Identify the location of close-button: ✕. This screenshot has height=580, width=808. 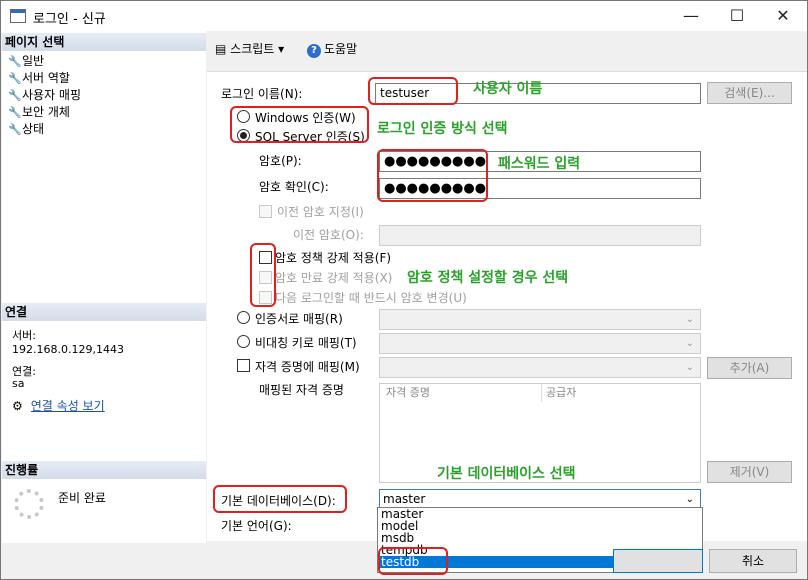
(783, 16).